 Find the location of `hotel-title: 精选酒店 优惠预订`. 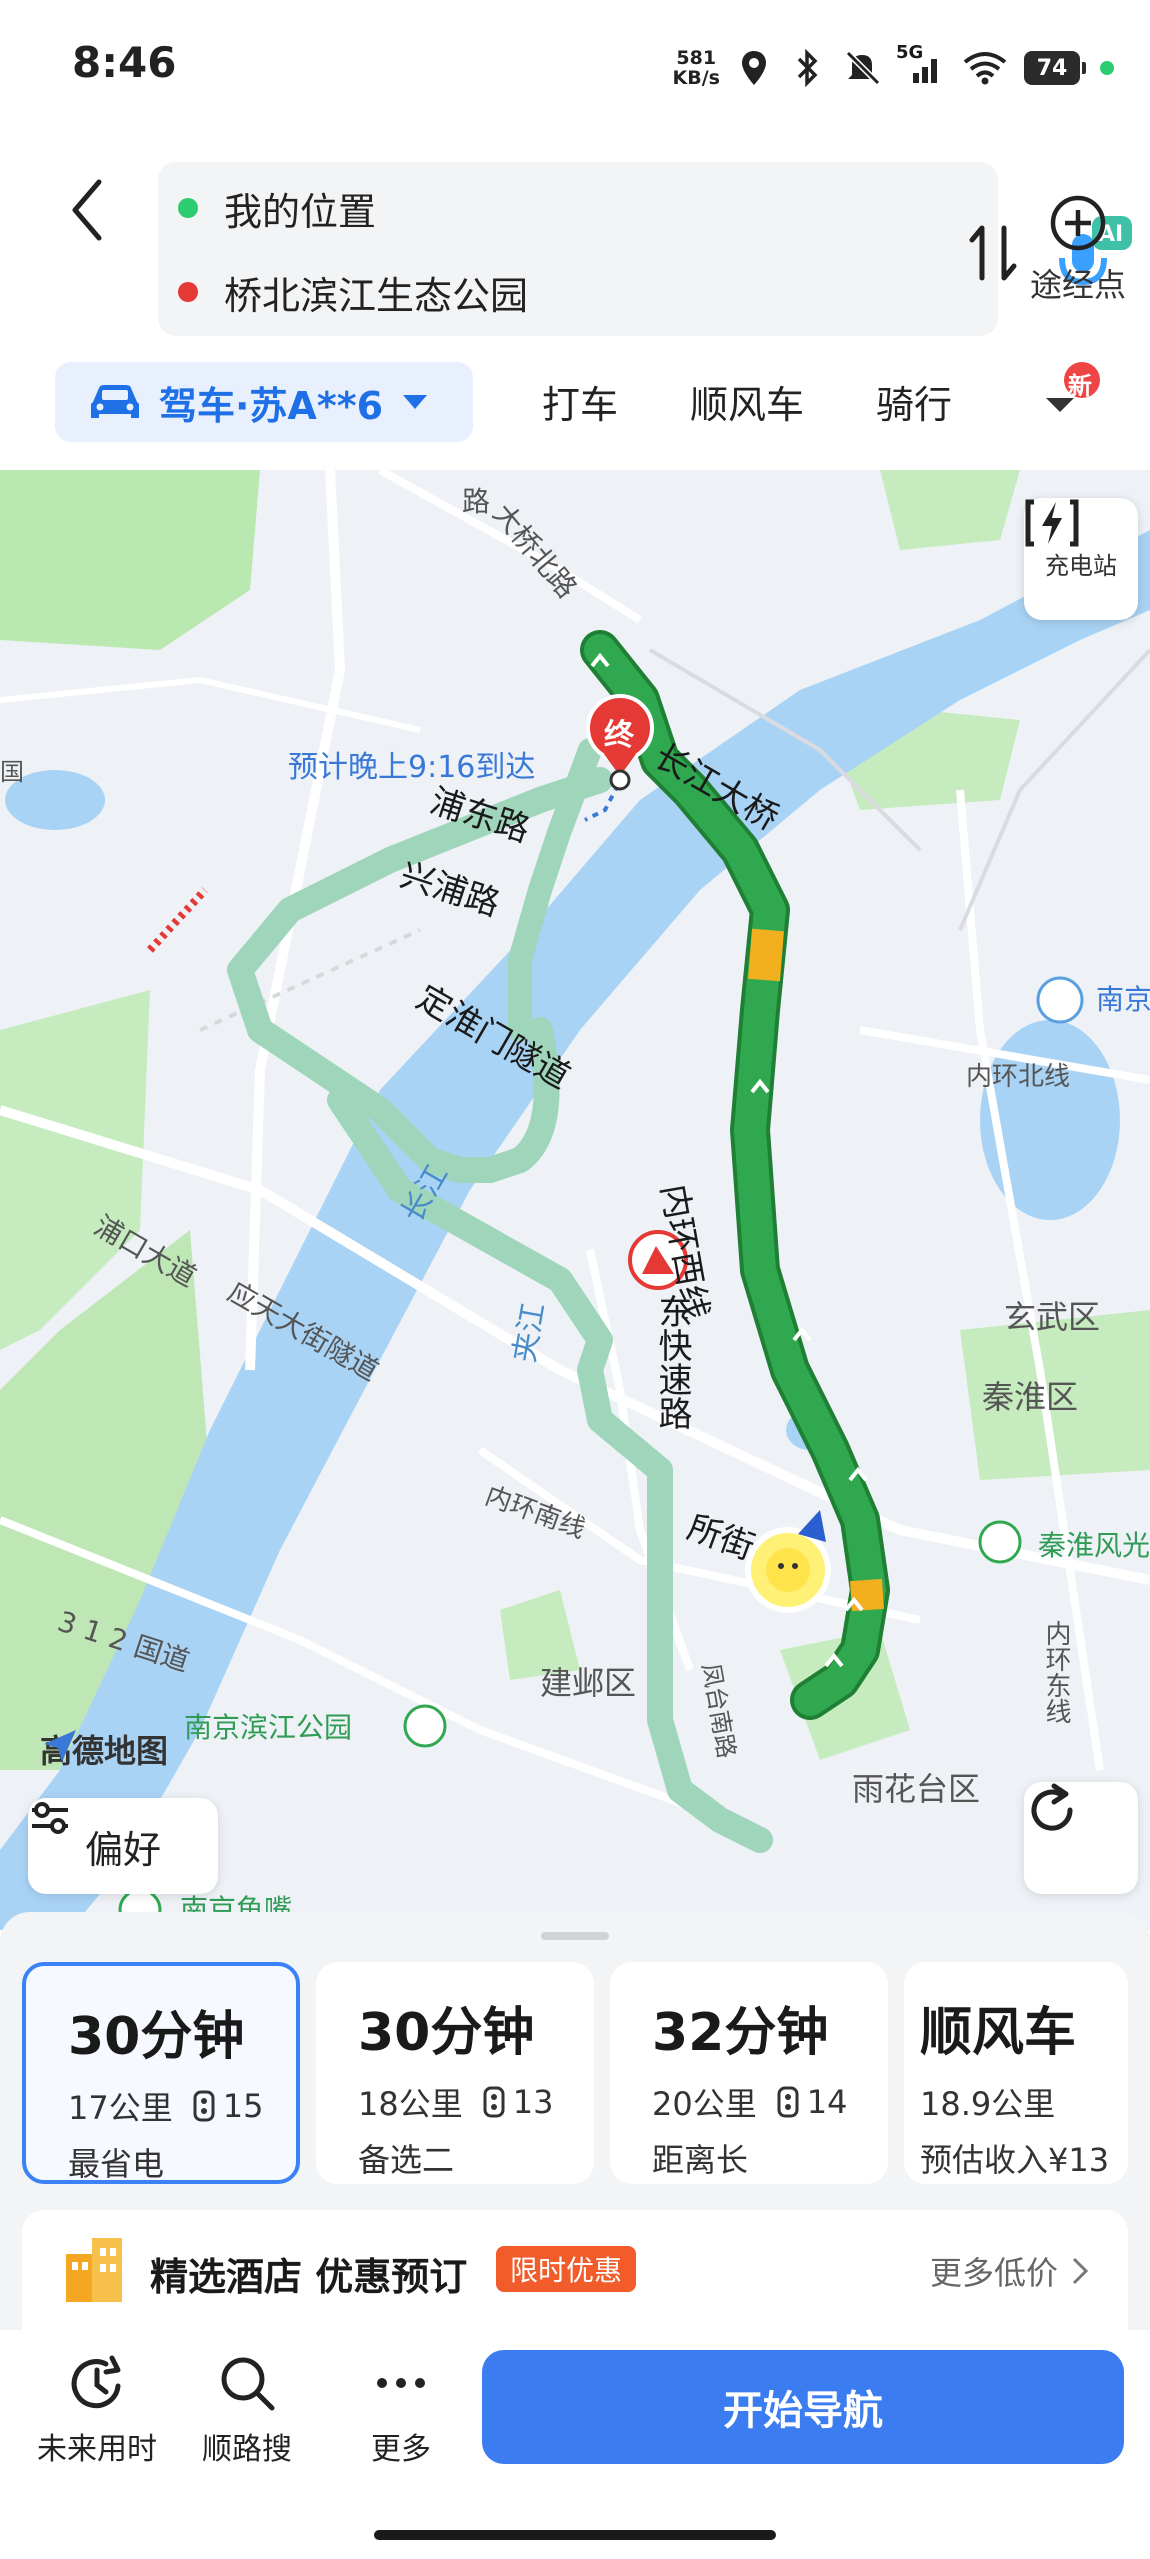

hotel-title: 精选酒店 优惠预订 is located at coordinates (309, 2277).